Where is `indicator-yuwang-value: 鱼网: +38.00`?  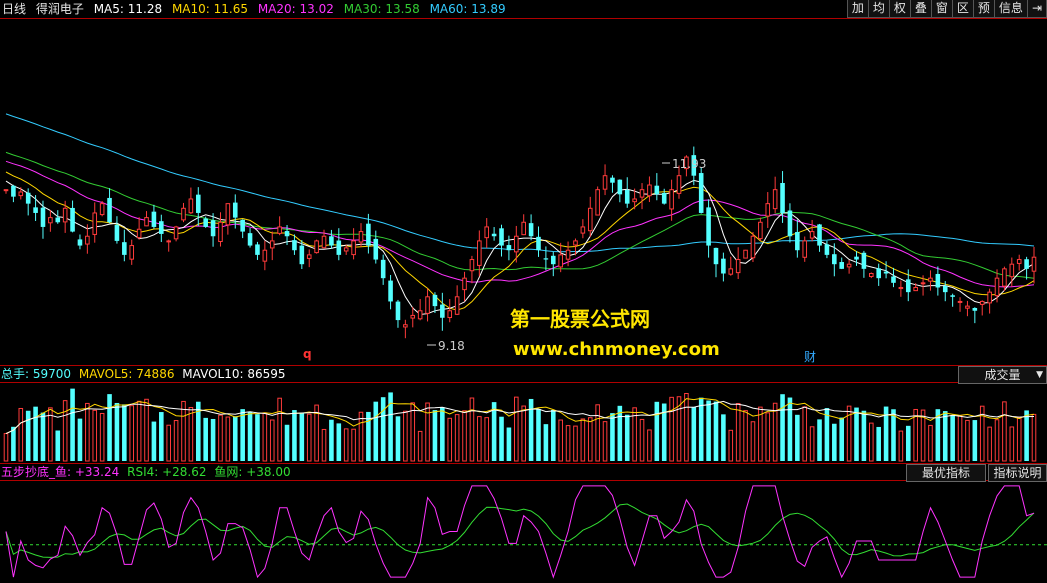 indicator-yuwang-value: 鱼网: +38.00 is located at coordinates (252, 472).